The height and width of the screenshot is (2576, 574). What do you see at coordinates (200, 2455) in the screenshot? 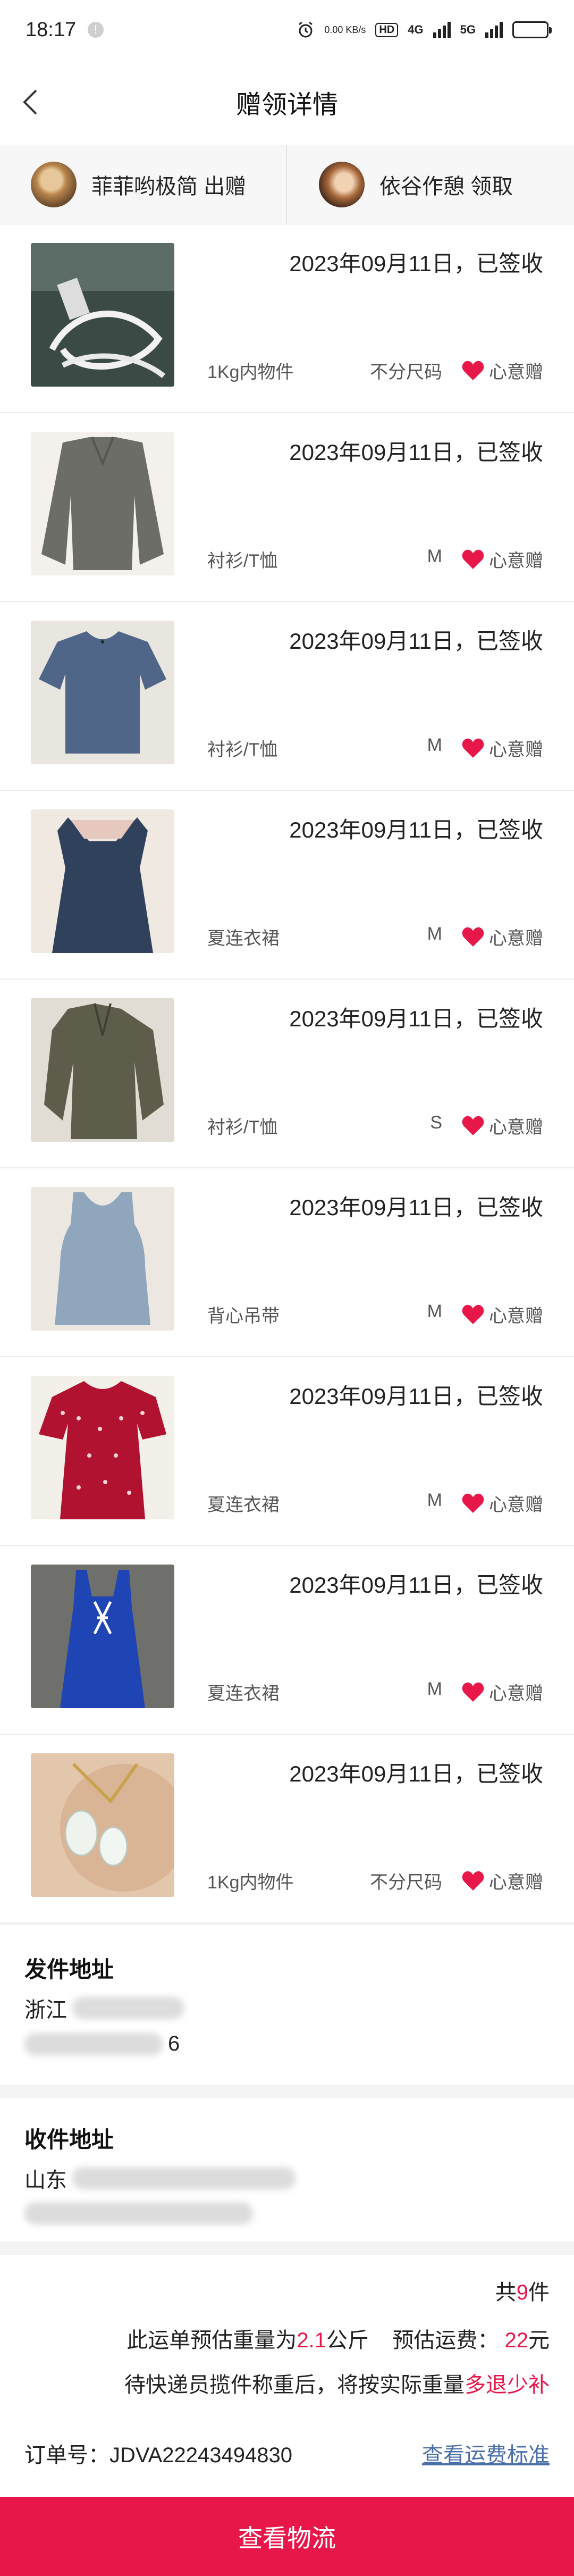
I see `order-number-value: JDVA22243494830` at bounding box center [200, 2455].